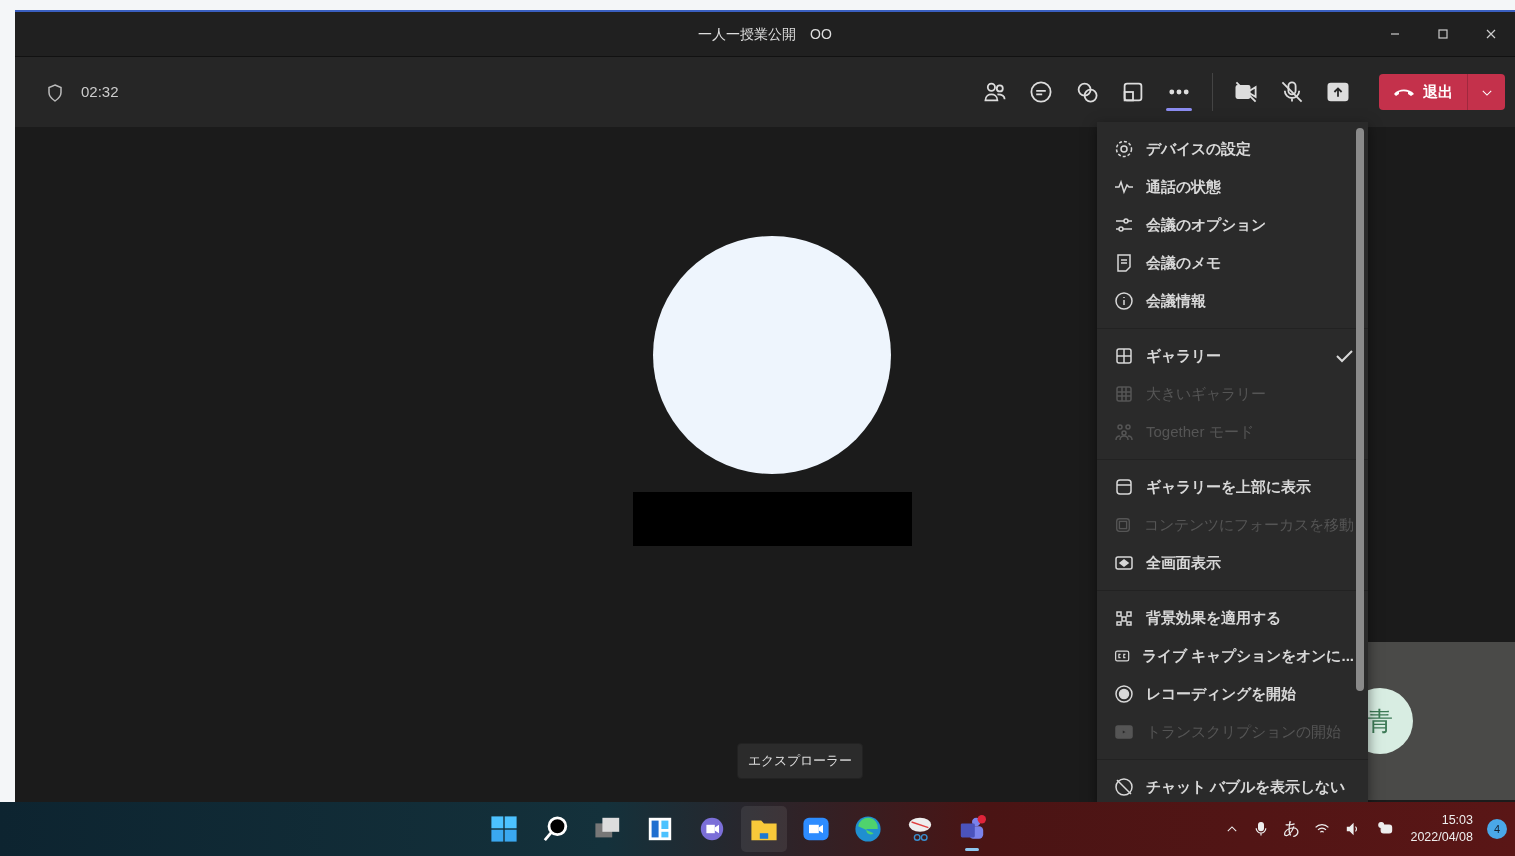 This screenshot has width=1515, height=856. What do you see at coordinates (1041, 92) in the screenshot?
I see `chat-icon` at bounding box center [1041, 92].